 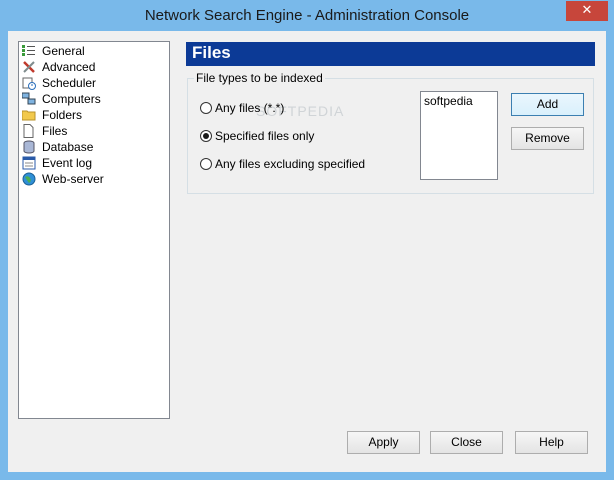 What do you see at coordinates (383, 442) in the screenshot?
I see `apply-button: Apply` at bounding box center [383, 442].